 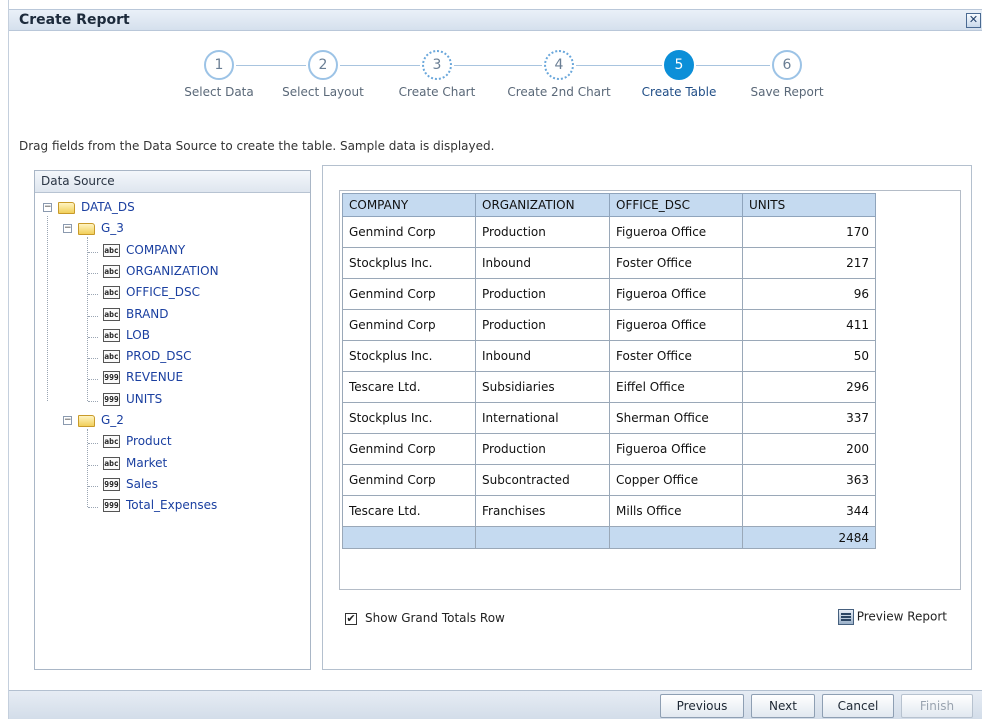 What do you see at coordinates (559, 92) in the screenshot?
I see `train-step-label: Create 2nd Chart` at bounding box center [559, 92].